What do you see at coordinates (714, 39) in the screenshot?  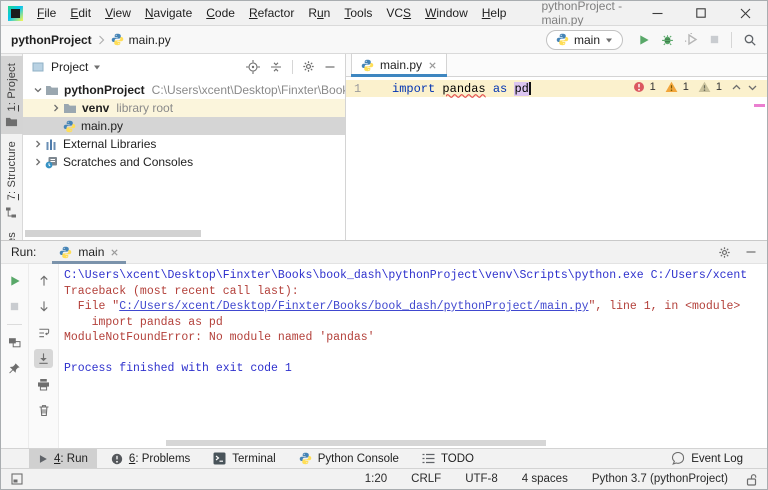 I see `stop-button` at bounding box center [714, 39].